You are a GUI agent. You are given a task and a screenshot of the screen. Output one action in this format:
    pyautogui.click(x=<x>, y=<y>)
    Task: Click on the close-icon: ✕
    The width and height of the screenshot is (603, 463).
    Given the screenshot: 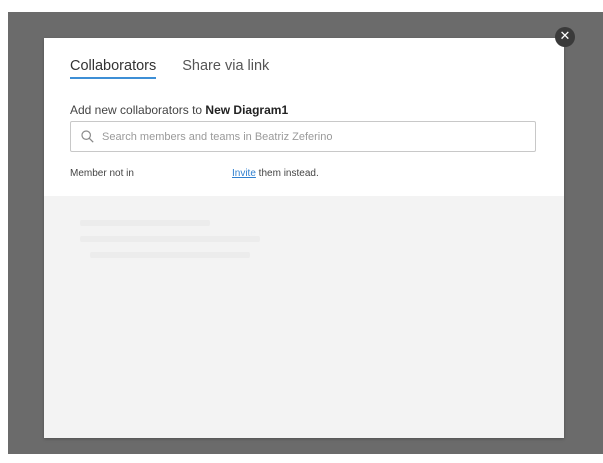 What is the action you would take?
    pyautogui.click(x=565, y=37)
    